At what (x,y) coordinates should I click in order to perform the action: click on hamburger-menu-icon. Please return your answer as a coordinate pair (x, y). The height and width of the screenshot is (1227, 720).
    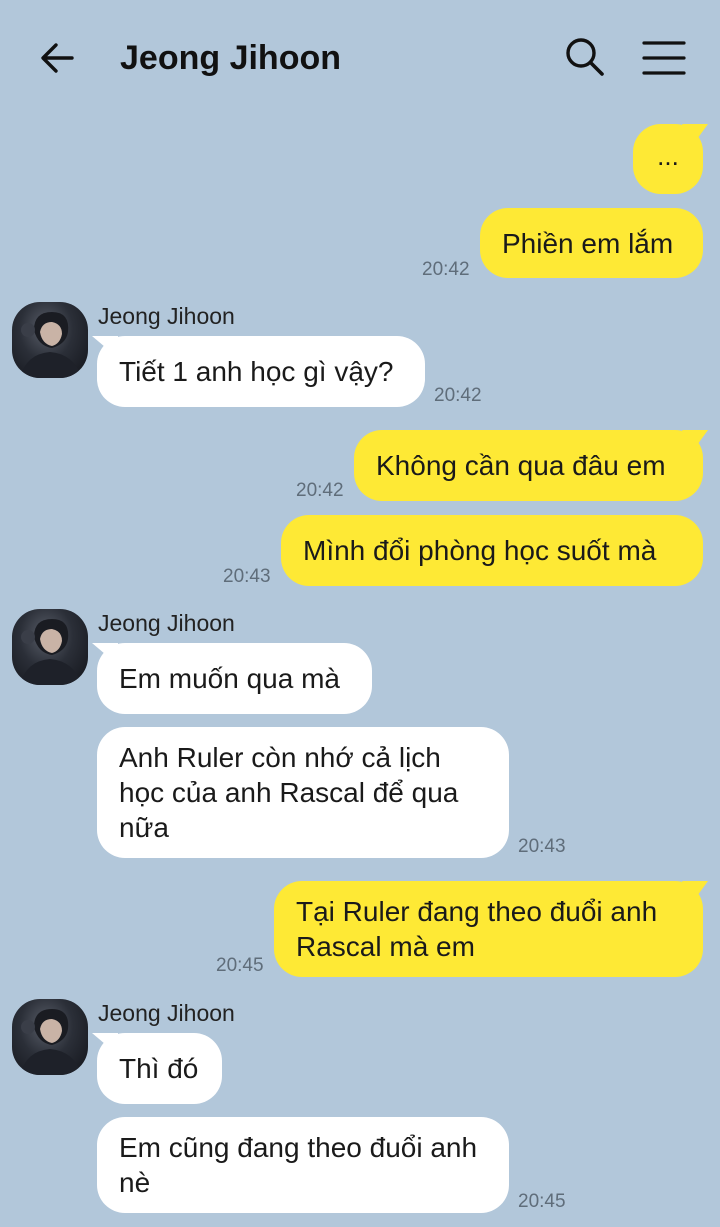
    Looking at the image, I should click on (664, 58).